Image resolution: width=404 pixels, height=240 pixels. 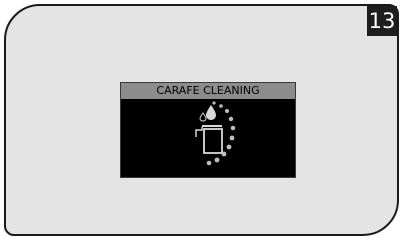 I want to click on drop-icon, so click(x=207, y=113).